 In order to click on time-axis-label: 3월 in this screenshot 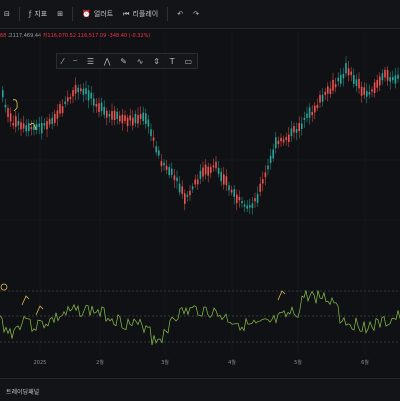, I will do `click(165, 362)`.